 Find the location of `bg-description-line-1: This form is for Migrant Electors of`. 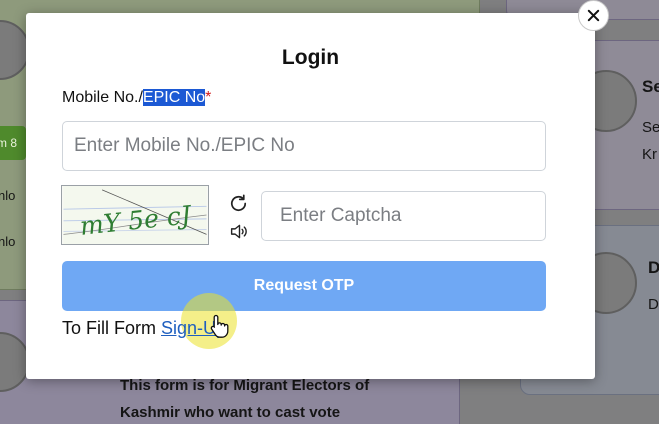

bg-description-line-1: This form is for Migrant Electors of is located at coordinates (245, 385).